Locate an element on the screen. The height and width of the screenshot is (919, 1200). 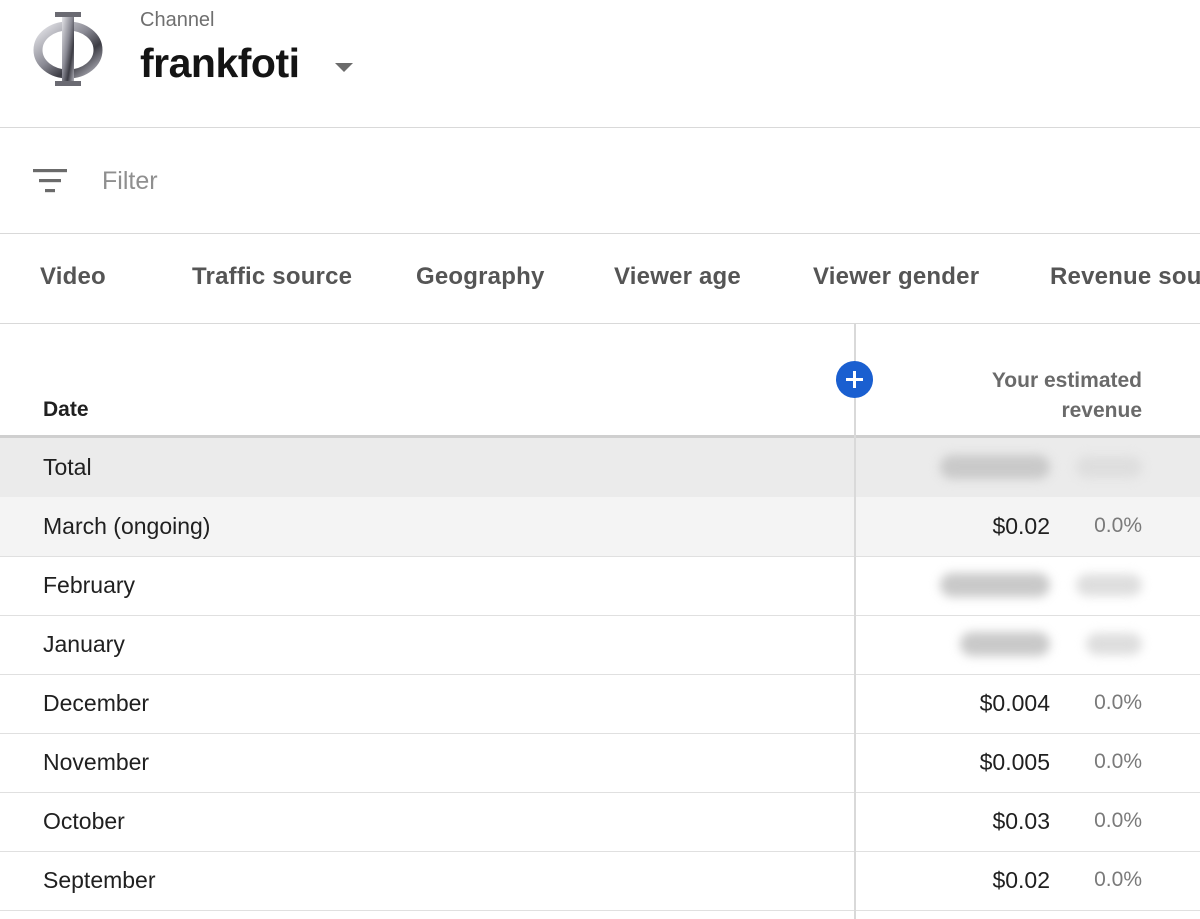
phi-logo-icon is located at coordinates (68, 49).